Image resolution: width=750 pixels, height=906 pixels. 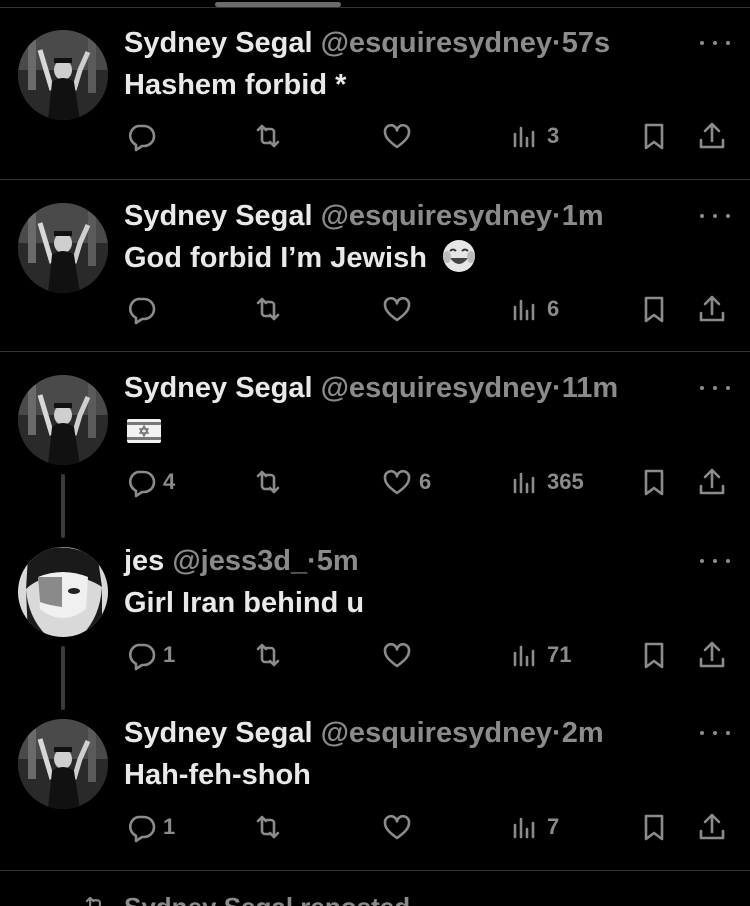 What do you see at coordinates (586, 43) in the screenshot?
I see `timestamp: 57s` at bounding box center [586, 43].